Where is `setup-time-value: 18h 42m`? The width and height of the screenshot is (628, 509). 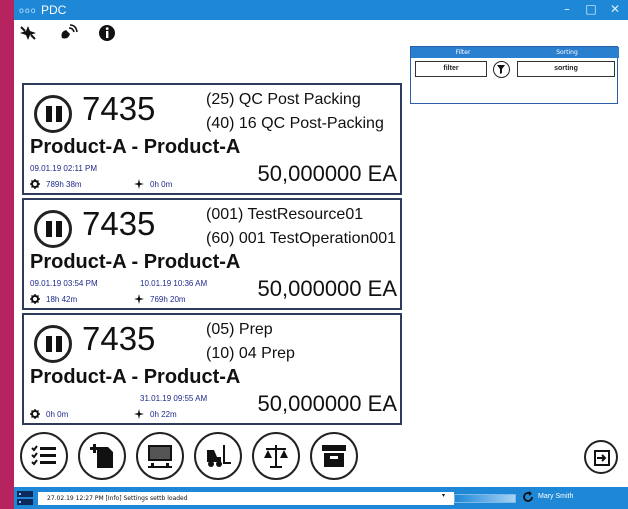
setup-time-value: 18h 42m is located at coordinates (62, 299).